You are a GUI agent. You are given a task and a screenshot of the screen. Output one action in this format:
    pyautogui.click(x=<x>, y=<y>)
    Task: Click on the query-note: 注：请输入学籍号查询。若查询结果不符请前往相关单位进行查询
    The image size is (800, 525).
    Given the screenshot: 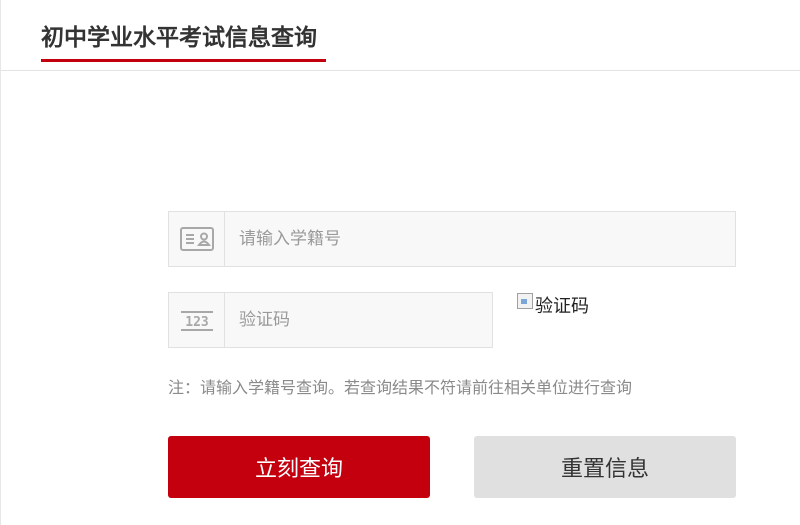 What is the action you would take?
    pyautogui.click(x=400, y=387)
    